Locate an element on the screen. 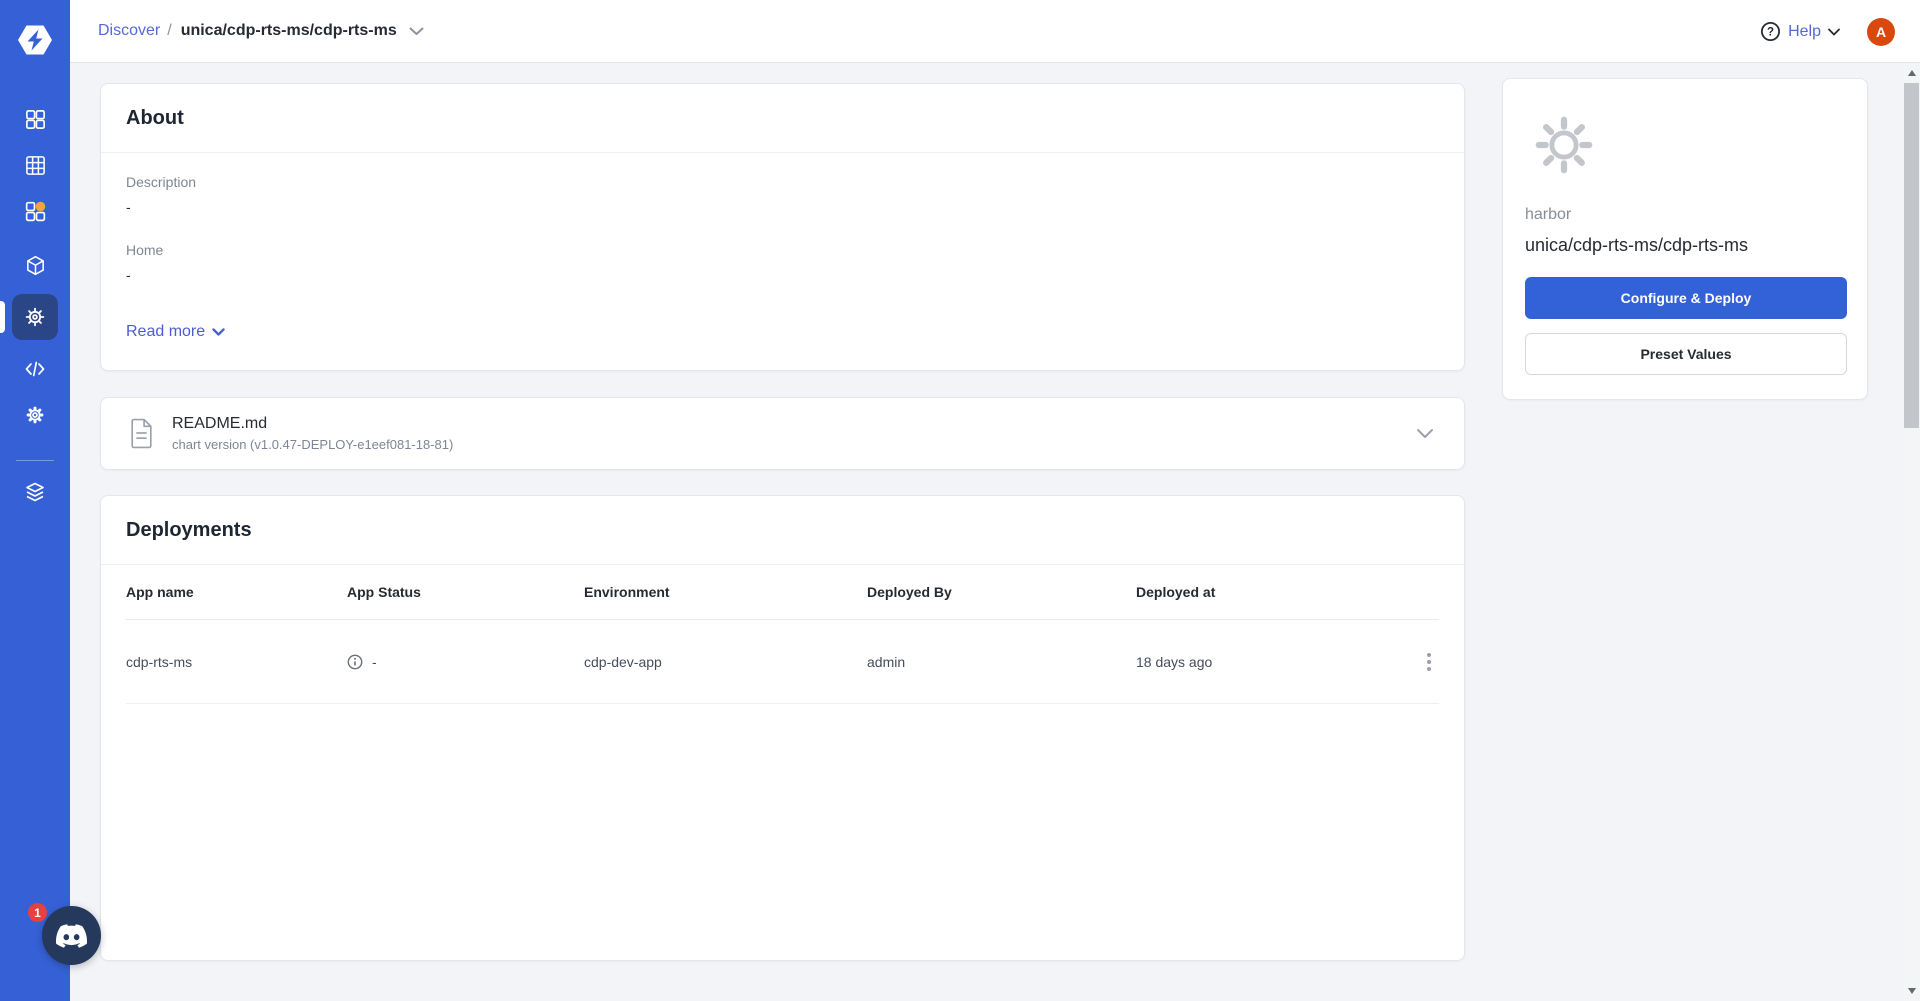 This screenshot has height=1001, width=1920. read-more-label: Read more is located at coordinates (166, 331).